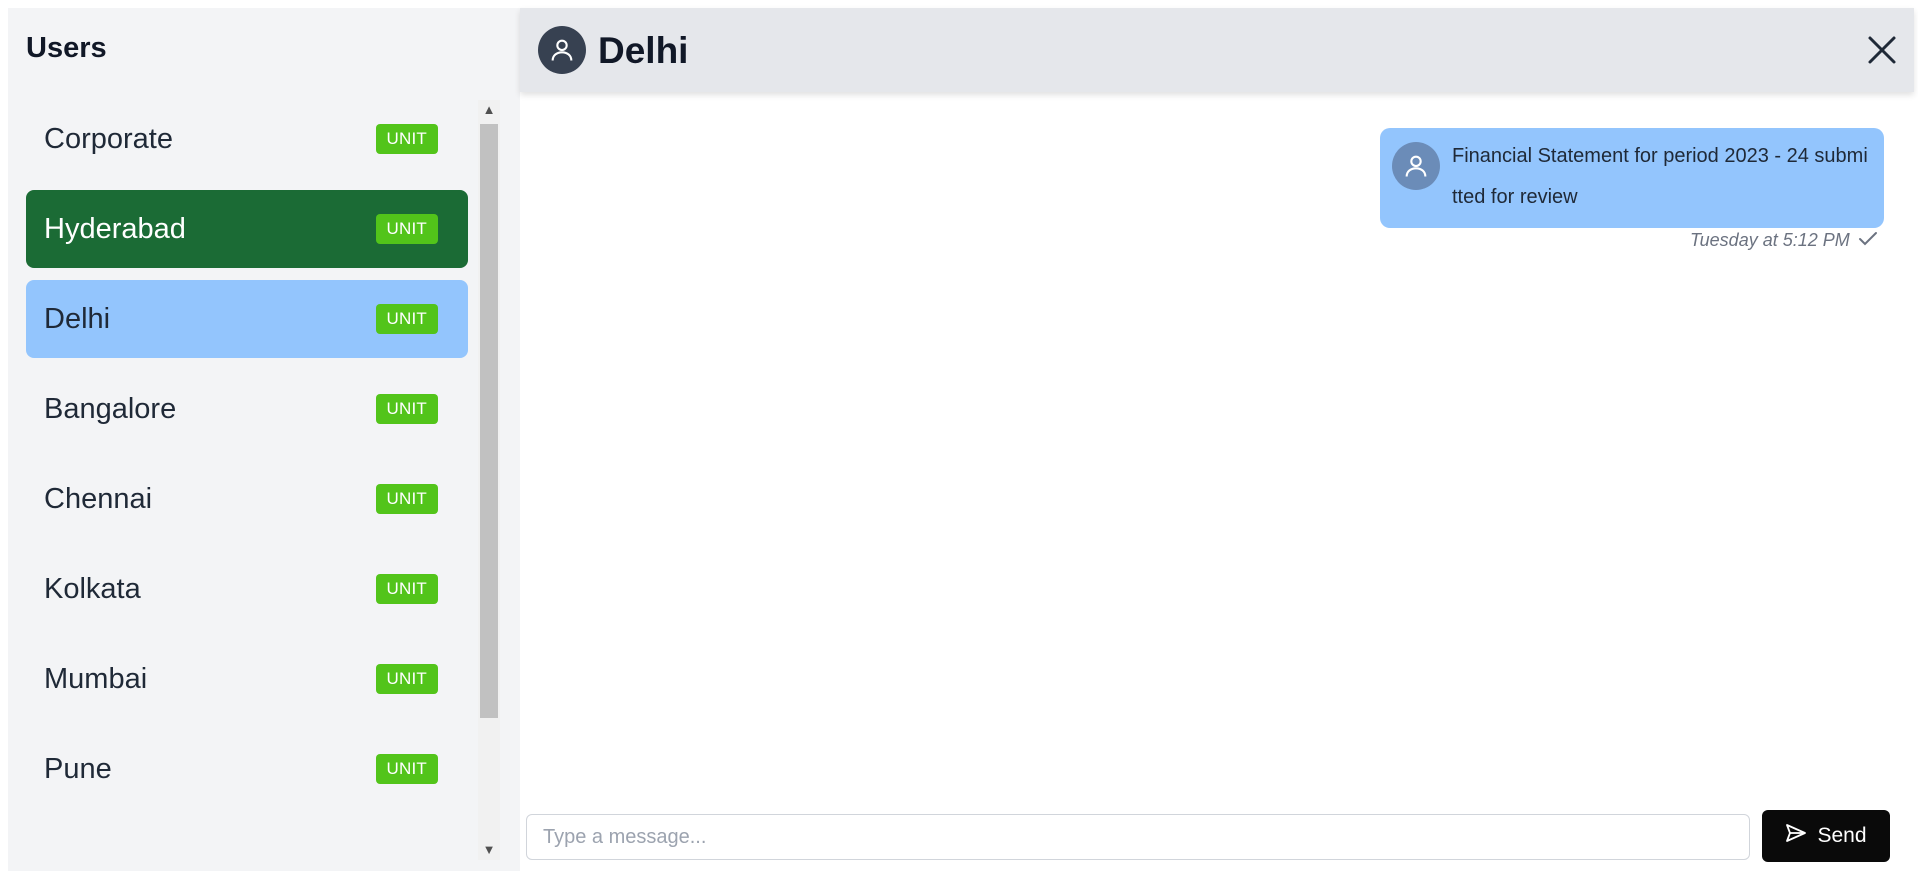  Describe the element at coordinates (1796, 836) in the screenshot. I see `send-icon` at that location.